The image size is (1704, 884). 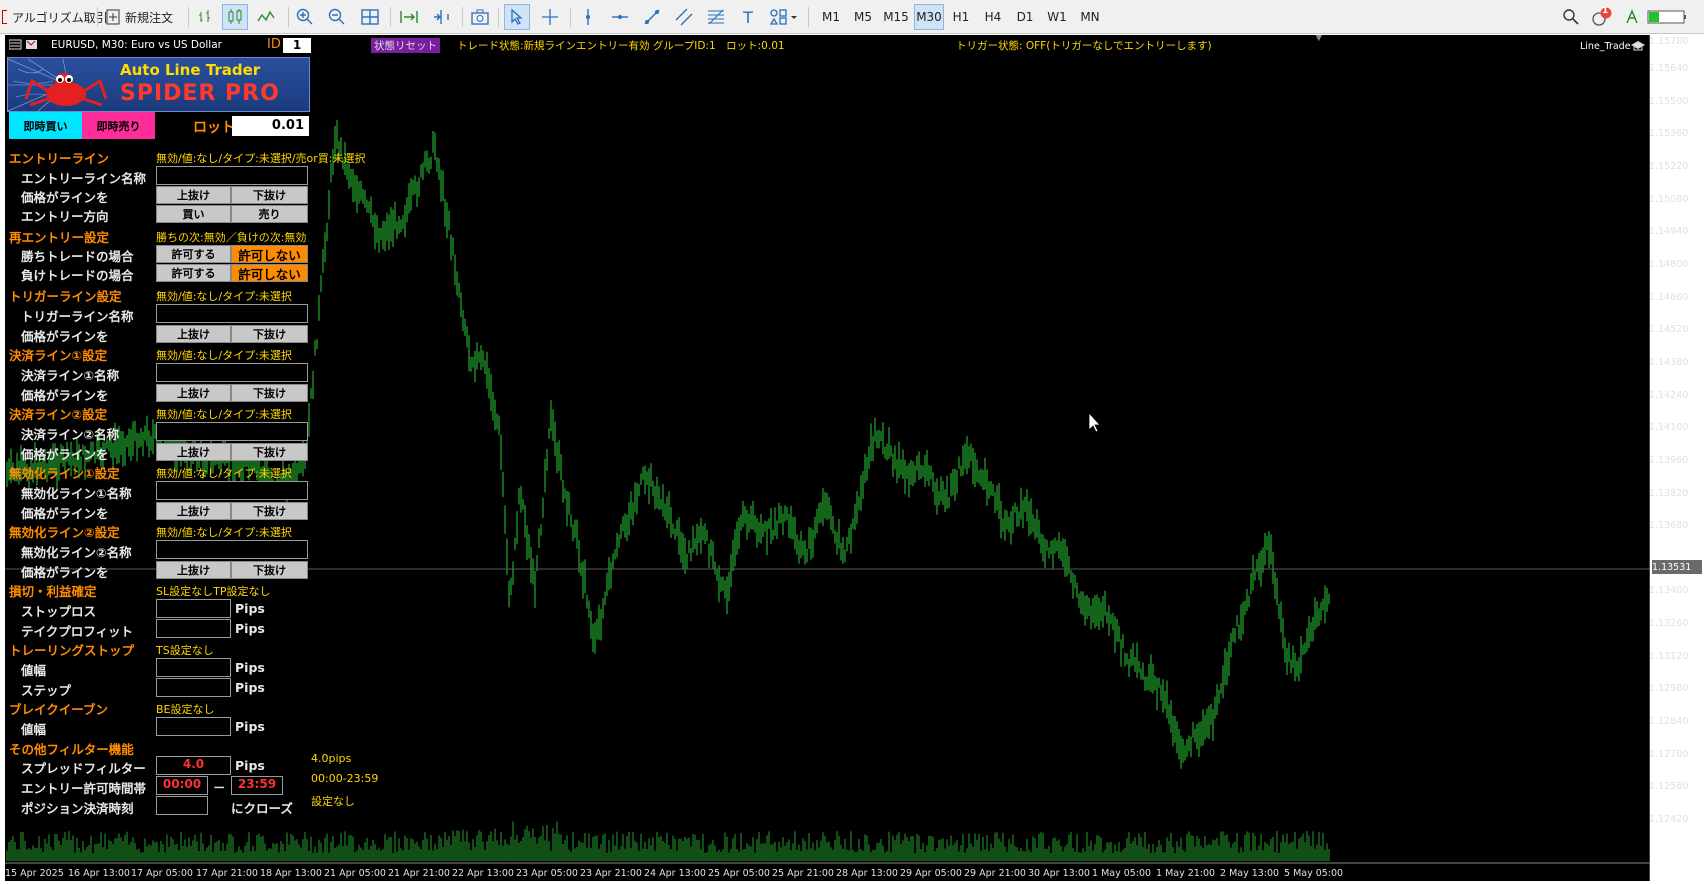 I want to click on notifications-icon: 1, so click(x=1602, y=17).